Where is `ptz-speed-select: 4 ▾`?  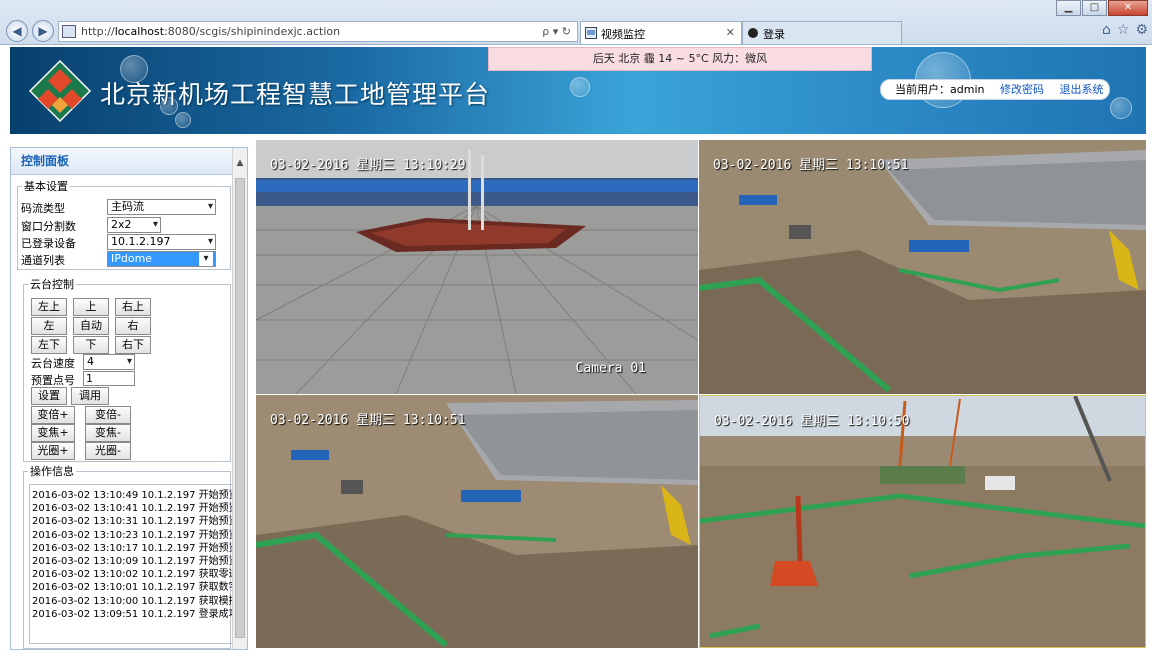 ptz-speed-select: 4 ▾ is located at coordinates (109, 362).